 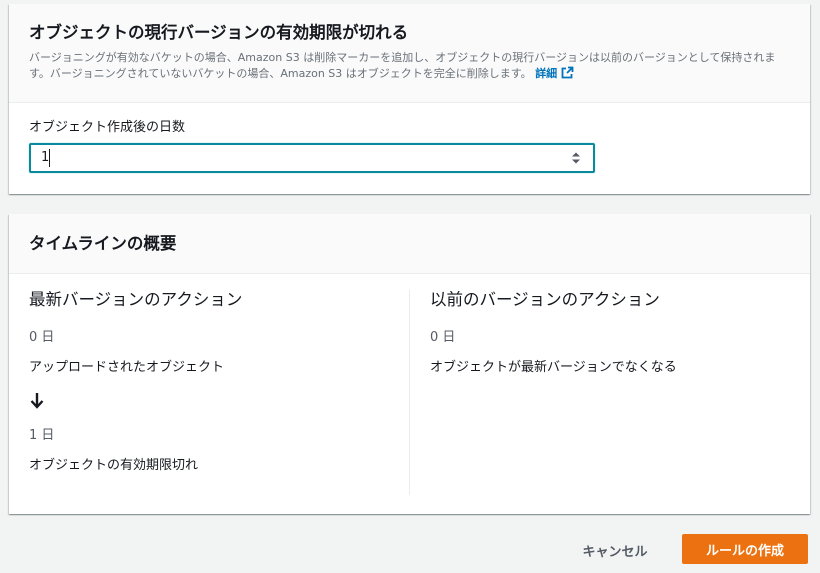 What do you see at coordinates (745, 549) in the screenshot?
I see `create-rule-button: ルールの作成` at bounding box center [745, 549].